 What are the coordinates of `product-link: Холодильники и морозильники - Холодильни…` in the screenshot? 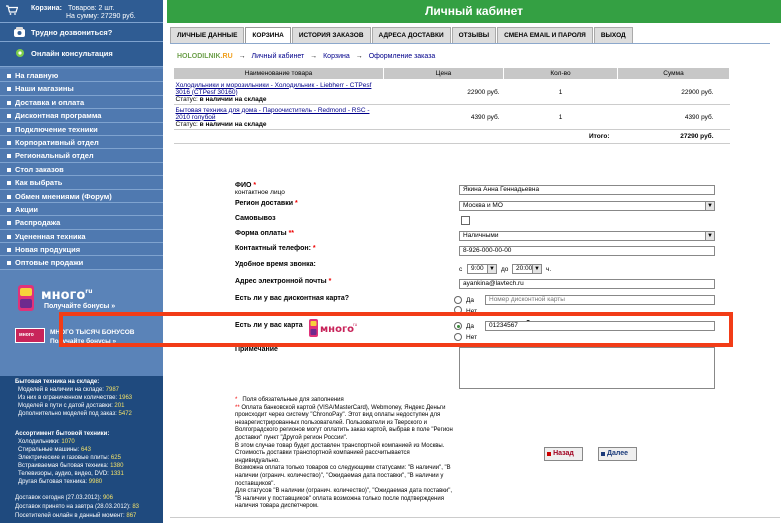 It's located at (274, 89).